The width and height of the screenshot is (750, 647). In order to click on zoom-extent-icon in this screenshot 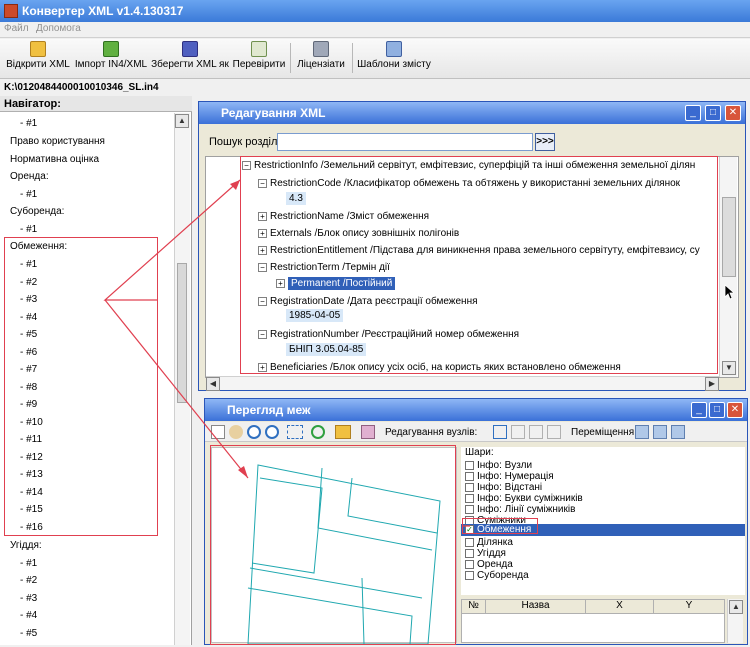, I will do `click(295, 432)`.